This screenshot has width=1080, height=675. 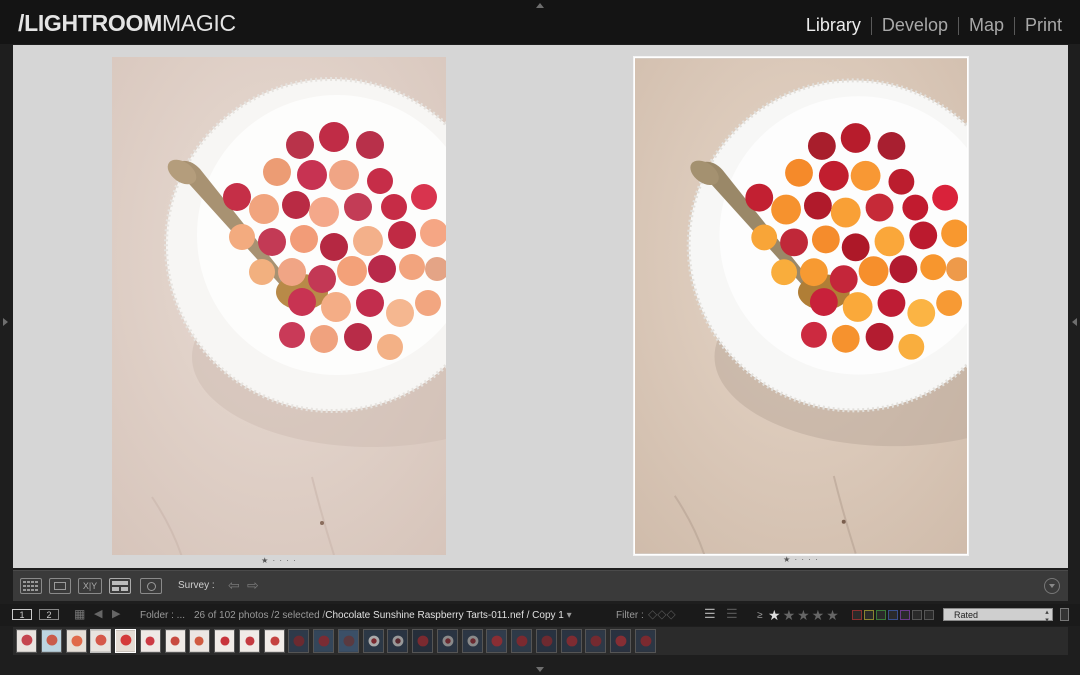 I want to click on yellow-label-icon, so click(x=869, y=615).